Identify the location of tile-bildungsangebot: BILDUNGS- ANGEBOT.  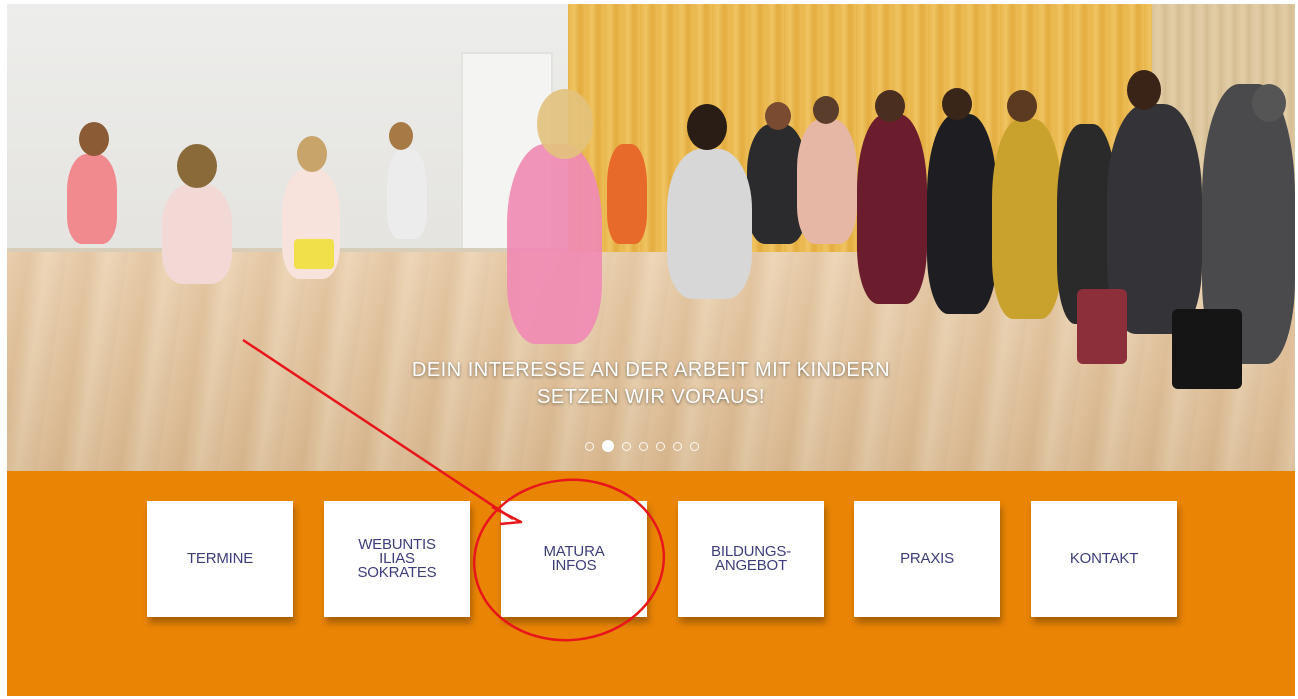
(751, 559).